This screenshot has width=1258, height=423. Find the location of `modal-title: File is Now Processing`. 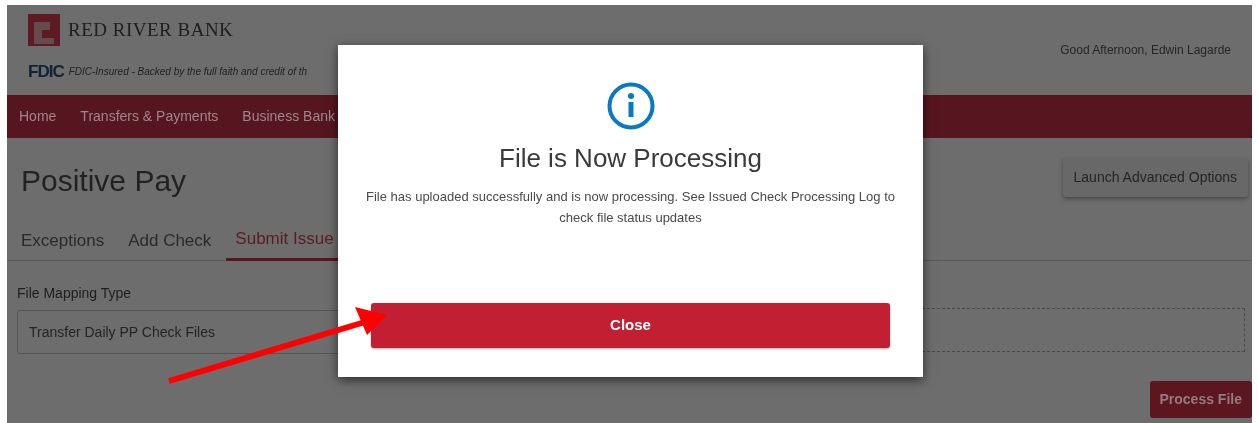

modal-title: File is Now Processing is located at coordinates (630, 158).